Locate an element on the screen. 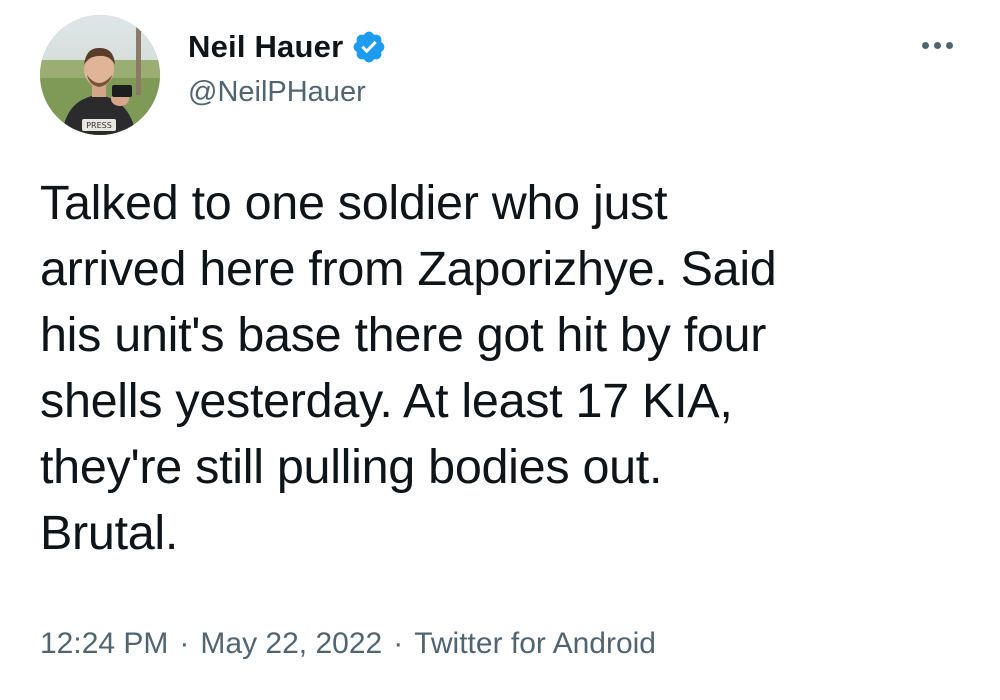 This screenshot has height=700, width=1000. display-name: Neil Hauer is located at coordinates (265, 47).